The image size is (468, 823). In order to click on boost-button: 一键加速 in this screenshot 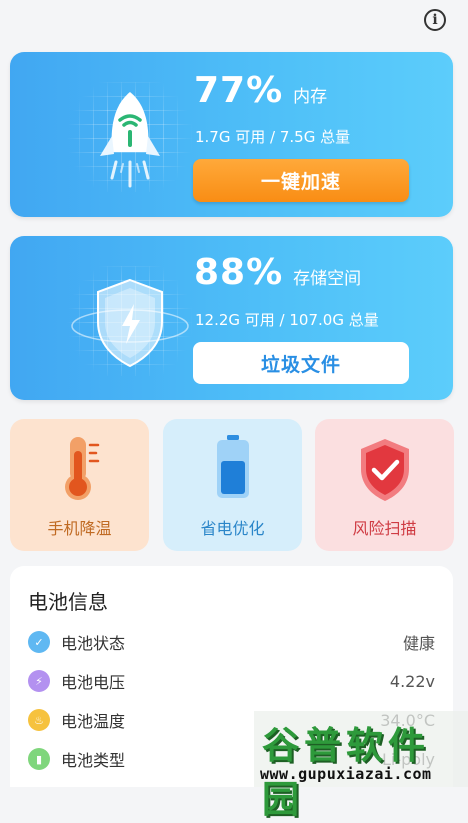, I will do `click(301, 180)`.